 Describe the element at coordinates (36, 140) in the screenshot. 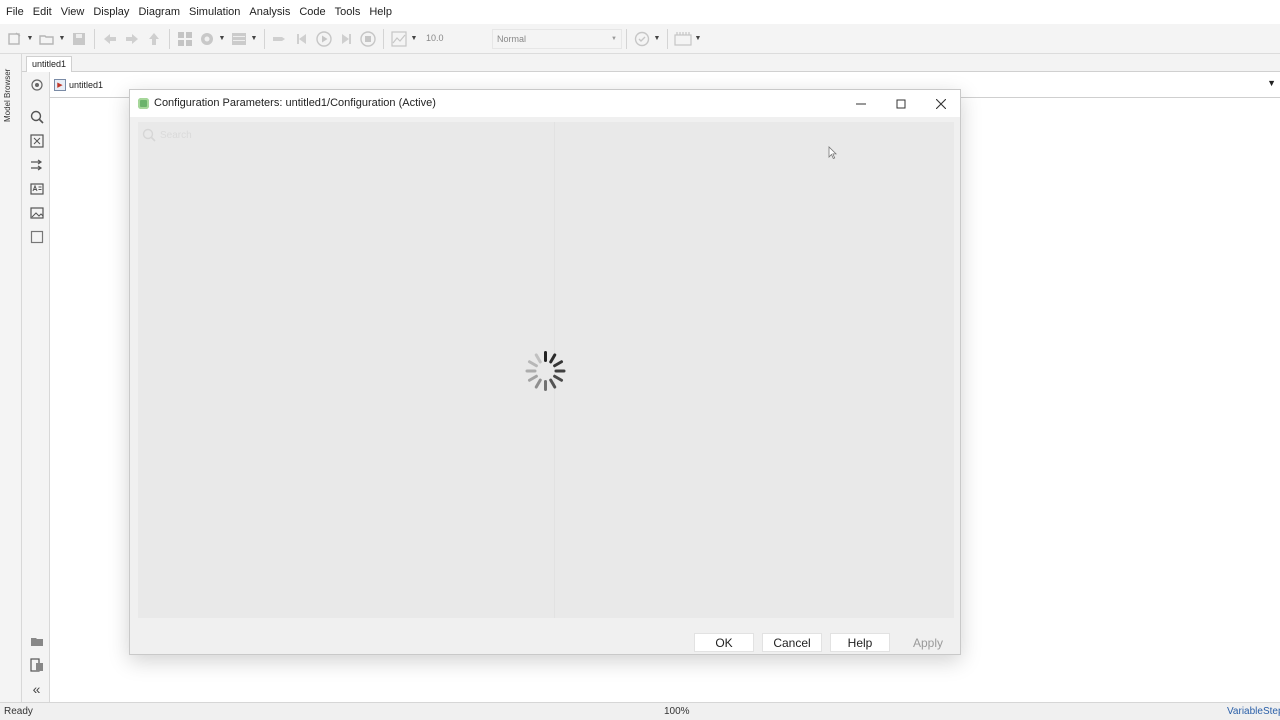

I see `fit-to-view-icon` at that location.